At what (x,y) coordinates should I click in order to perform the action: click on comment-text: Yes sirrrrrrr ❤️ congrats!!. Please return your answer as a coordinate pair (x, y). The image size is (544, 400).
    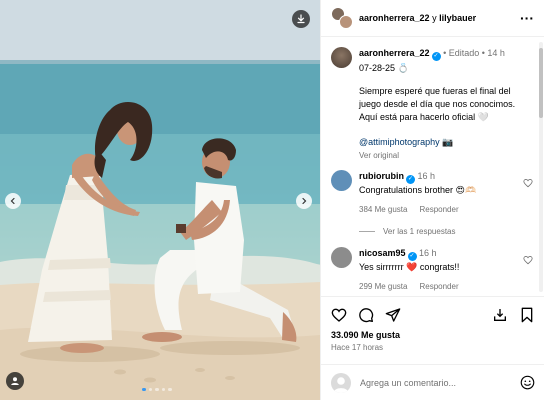
    Looking at the image, I should click on (409, 267).